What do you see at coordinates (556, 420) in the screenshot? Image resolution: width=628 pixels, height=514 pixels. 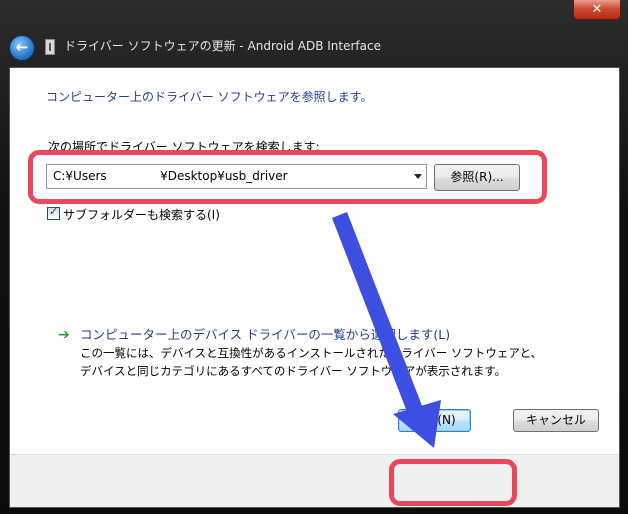 I see `cancel-button: キャンセル` at bounding box center [556, 420].